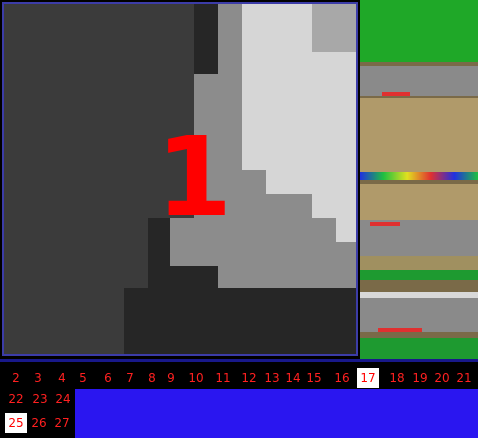 The width and height of the screenshot is (478, 438). I want to click on level-22-button: 22, so click(16, 399).